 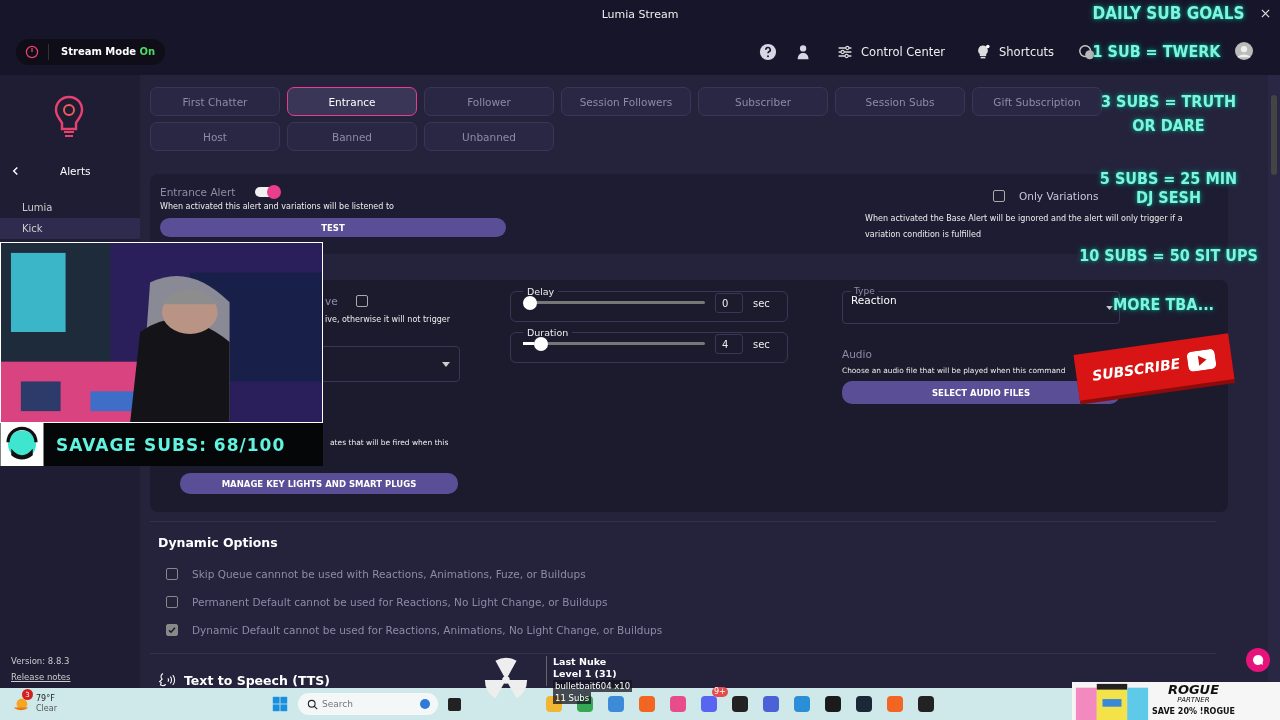 What do you see at coordinates (1168, 114) in the screenshot?
I see `goal-text: 3 SUBS = TRUTH OR DARE` at bounding box center [1168, 114].